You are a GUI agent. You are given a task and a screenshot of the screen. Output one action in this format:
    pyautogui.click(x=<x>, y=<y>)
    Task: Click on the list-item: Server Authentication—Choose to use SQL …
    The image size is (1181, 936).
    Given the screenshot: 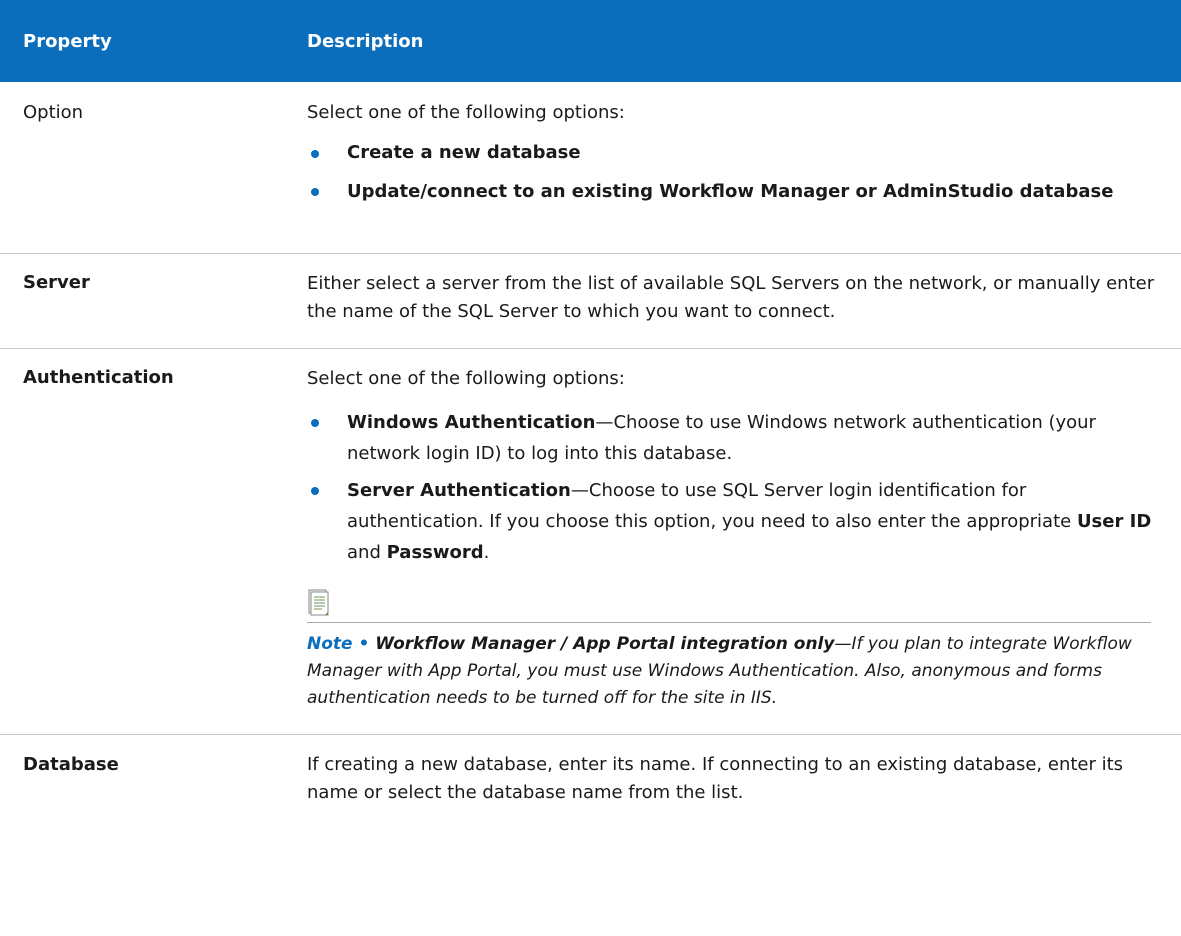 What is the action you would take?
    pyautogui.click(x=732, y=521)
    